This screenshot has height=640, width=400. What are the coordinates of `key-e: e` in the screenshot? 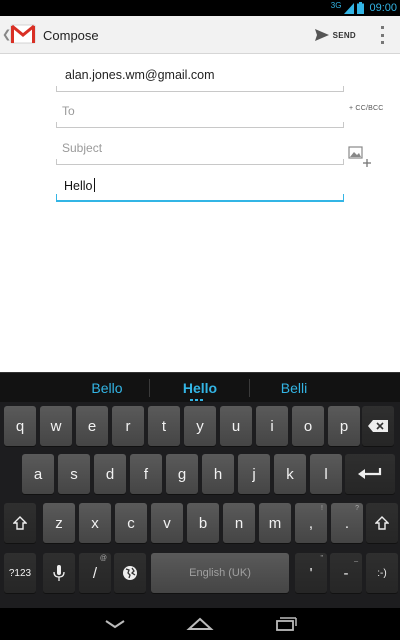 It's located at (92, 426).